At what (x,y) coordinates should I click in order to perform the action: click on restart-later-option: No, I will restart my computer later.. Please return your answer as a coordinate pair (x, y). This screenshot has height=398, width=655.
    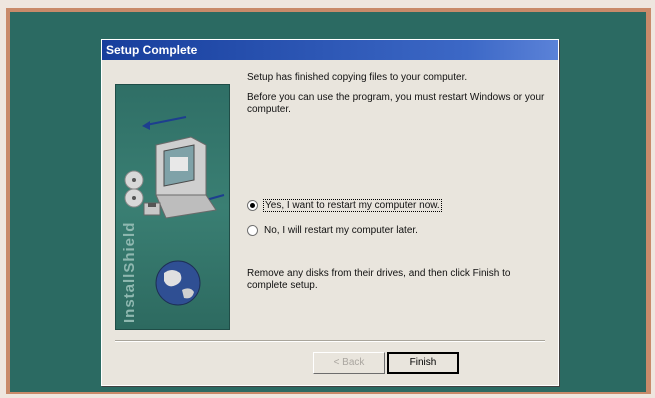
    Looking at the image, I should click on (332, 230).